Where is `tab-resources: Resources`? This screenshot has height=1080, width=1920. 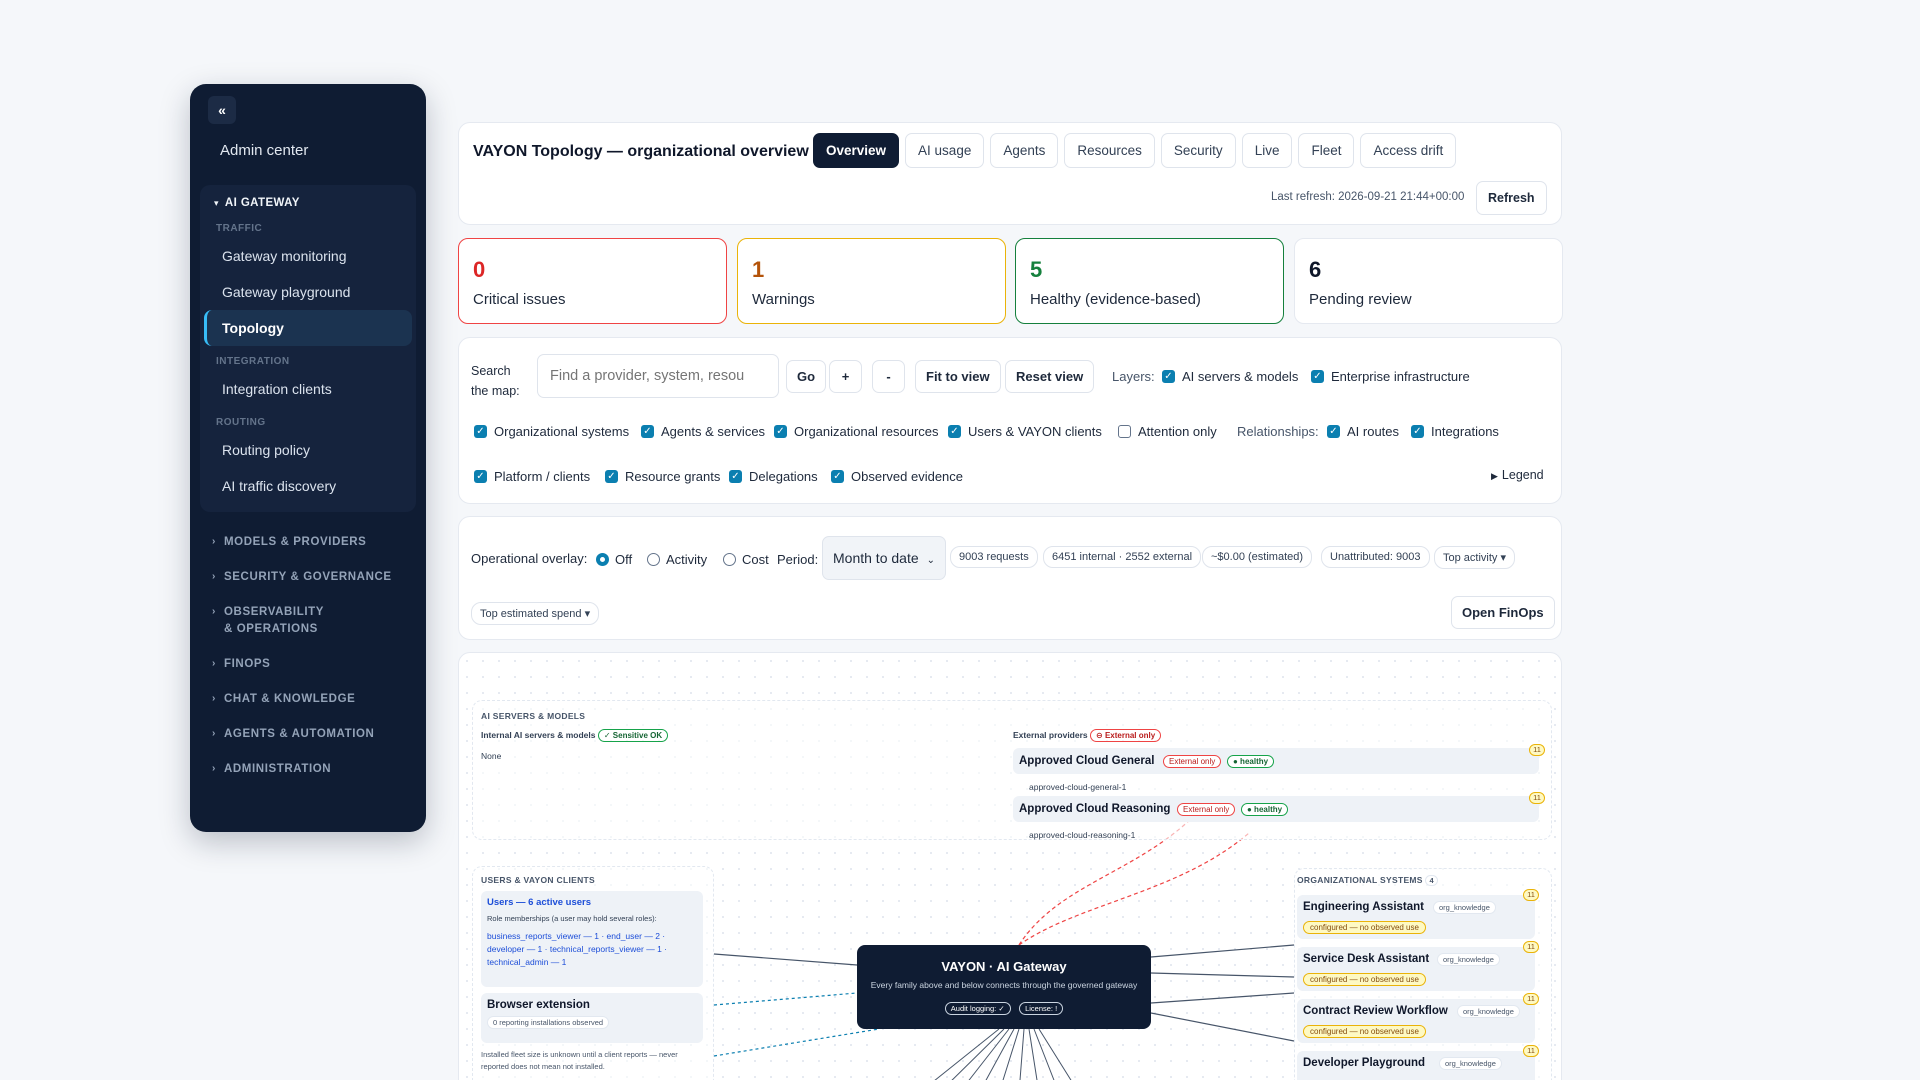 tab-resources: Resources is located at coordinates (1109, 150).